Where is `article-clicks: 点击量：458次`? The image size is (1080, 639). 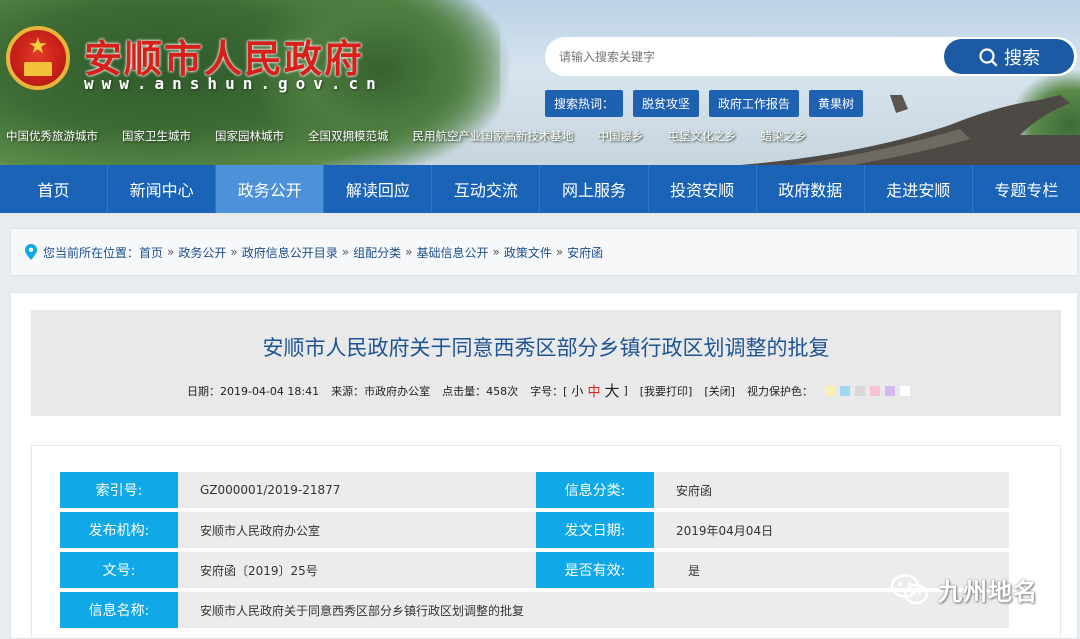 article-clicks: 点击量：458次 is located at coordinates (480, 391).